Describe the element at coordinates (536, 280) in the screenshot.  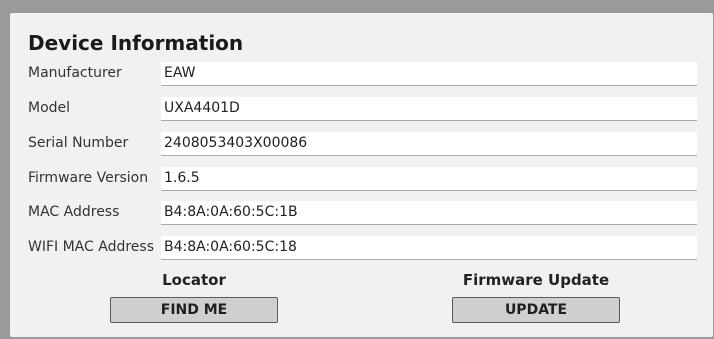
I see `firmware-update-heading: Firmware Update` at that location.